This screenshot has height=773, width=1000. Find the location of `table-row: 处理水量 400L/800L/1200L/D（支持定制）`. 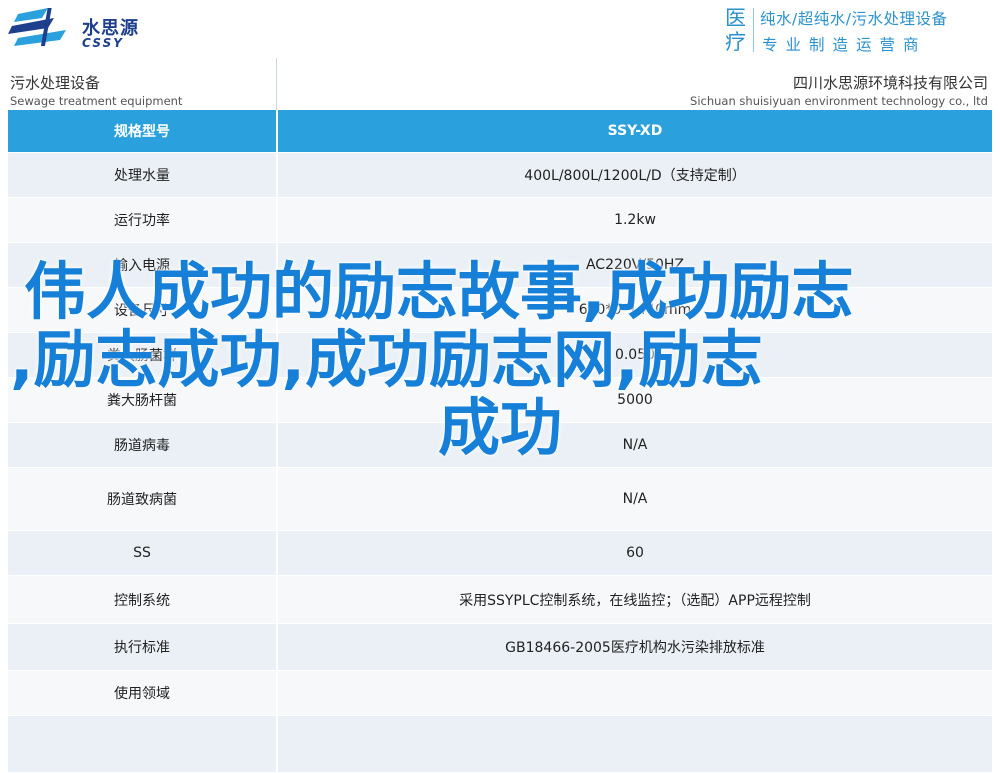

table-row: 处理水量 400L/800L/1200L/D（支持定制） is located at coordinates (500, 175).